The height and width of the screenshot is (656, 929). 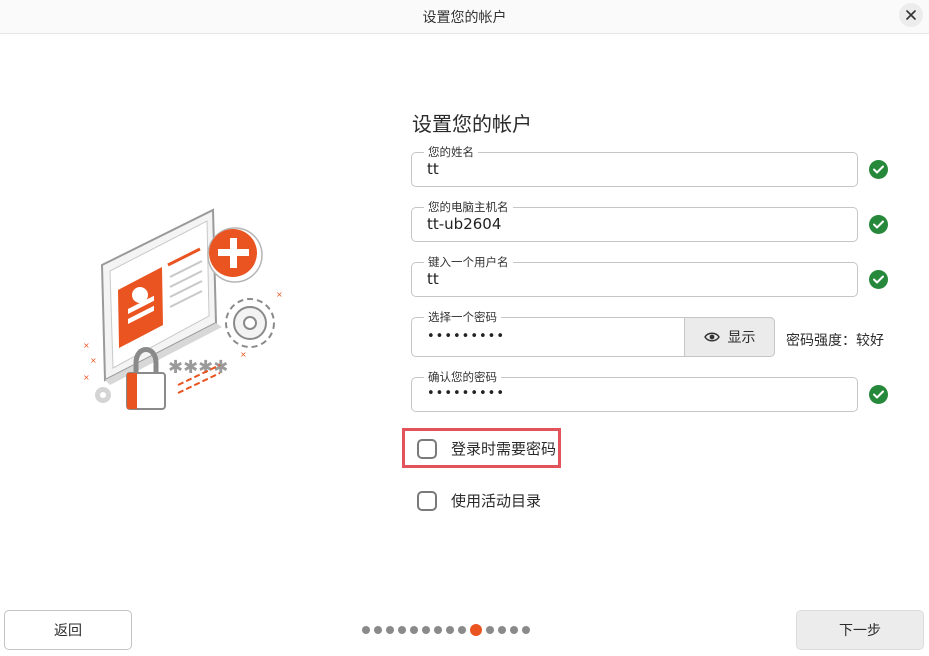 I want to click on step-dot-active, so click(x=476, y=630).